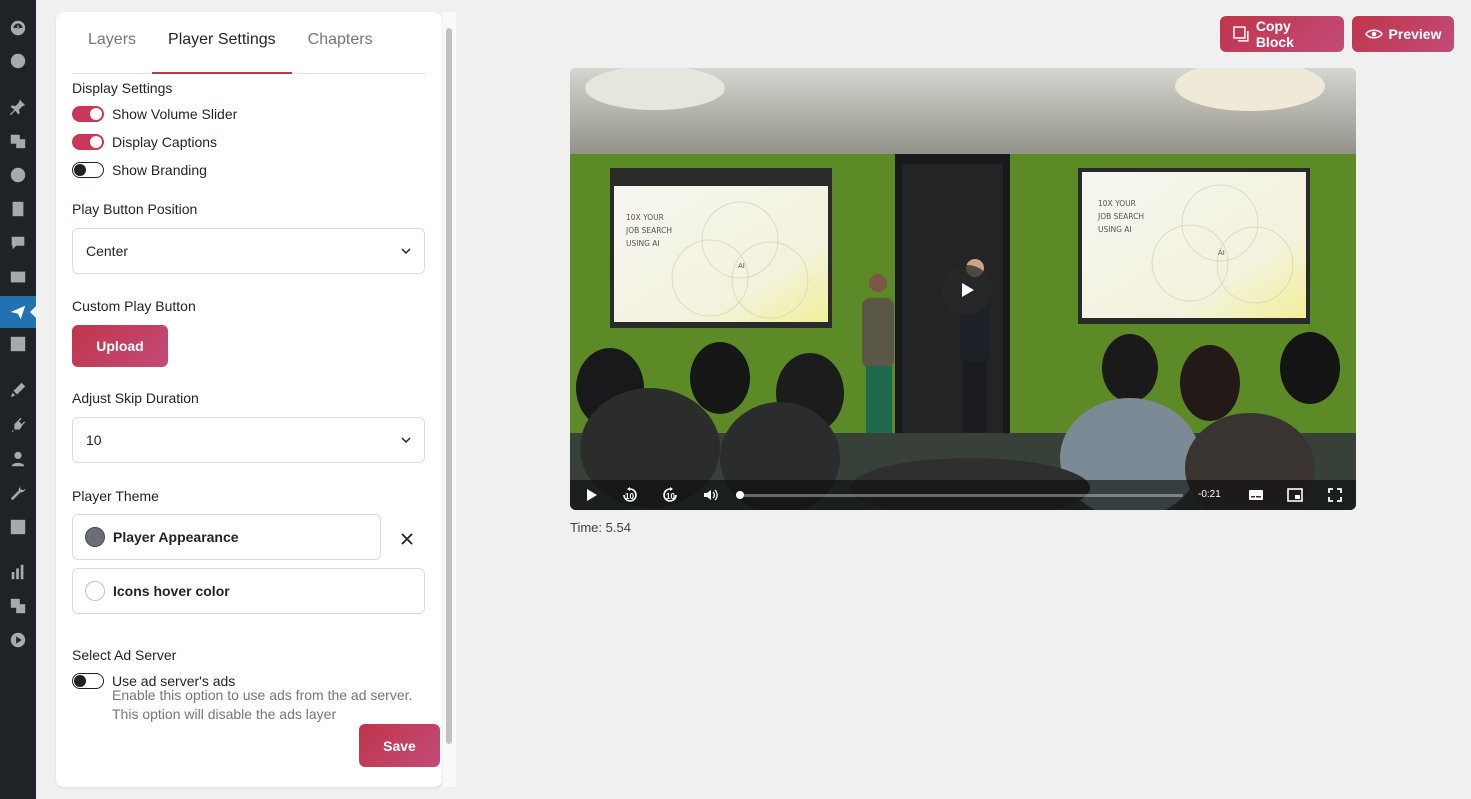 This screenshot has width=1471, height=799. I want to click on progress-track, so click(961, 495).